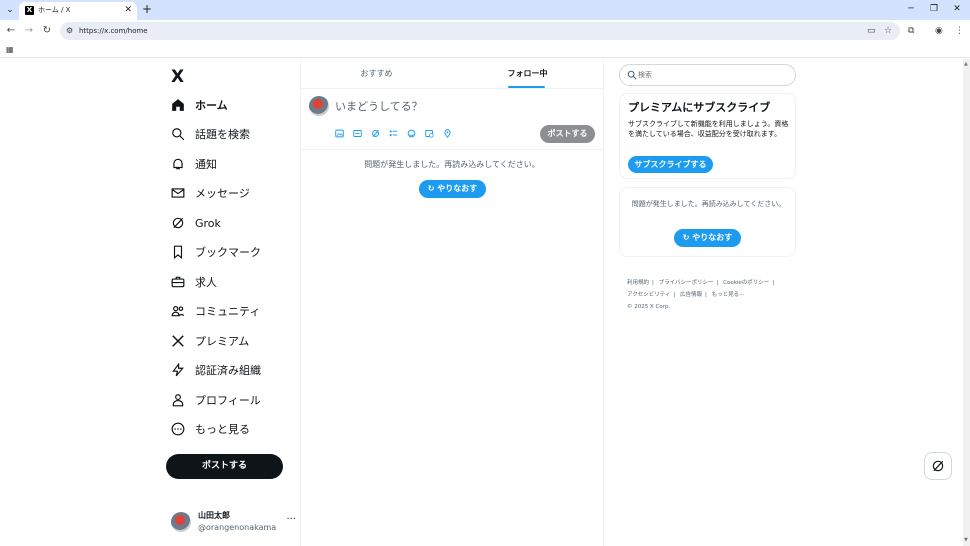  What do you see at coordinates (237, 527) in the screenshot?
I see `account-handle: @orangenonakama` at bounding box center [237, 527].